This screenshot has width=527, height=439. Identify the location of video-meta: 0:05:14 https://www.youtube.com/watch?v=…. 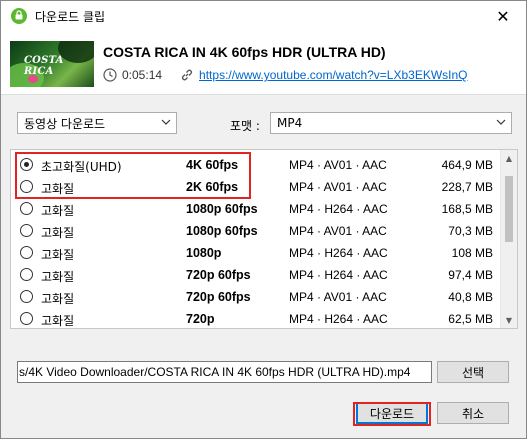
(285, 75).